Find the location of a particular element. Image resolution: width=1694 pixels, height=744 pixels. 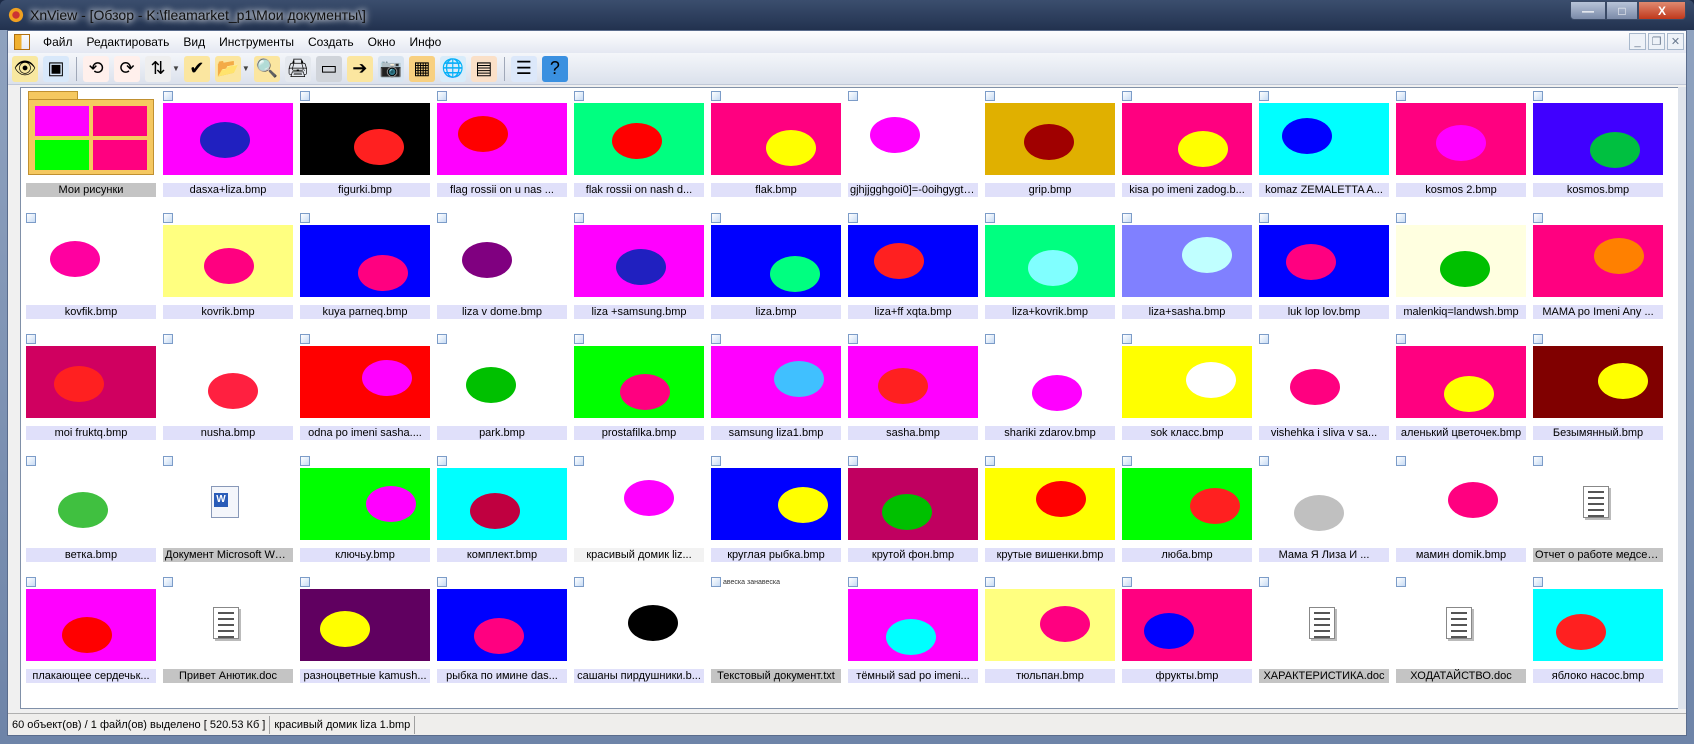

thumbnail-item: ХАРАКТЕРИСТИКА.doc is located at coordinates (1324, 636).